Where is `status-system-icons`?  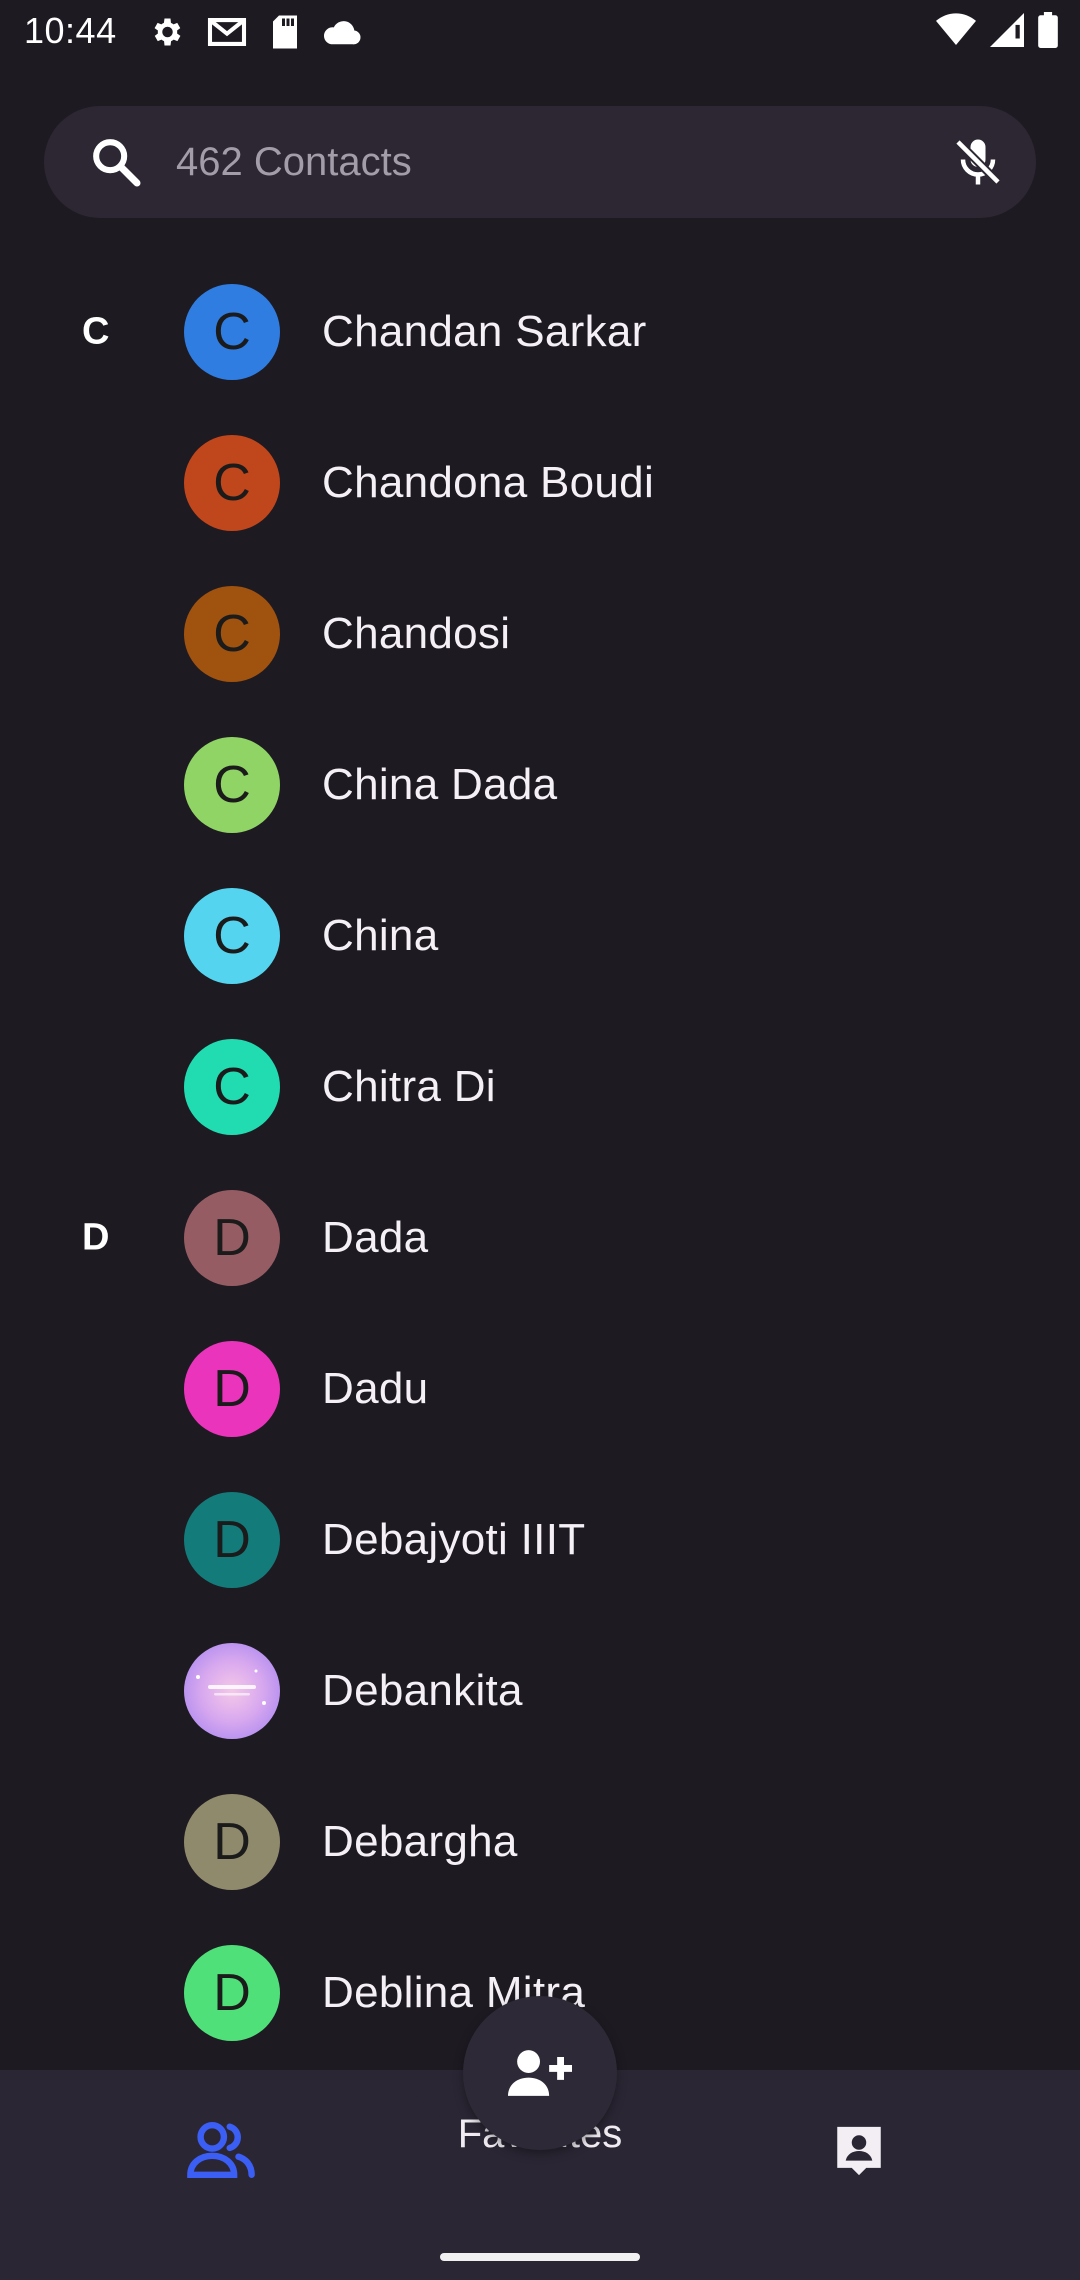 status-system-icons is located at coordinates (997, 30).